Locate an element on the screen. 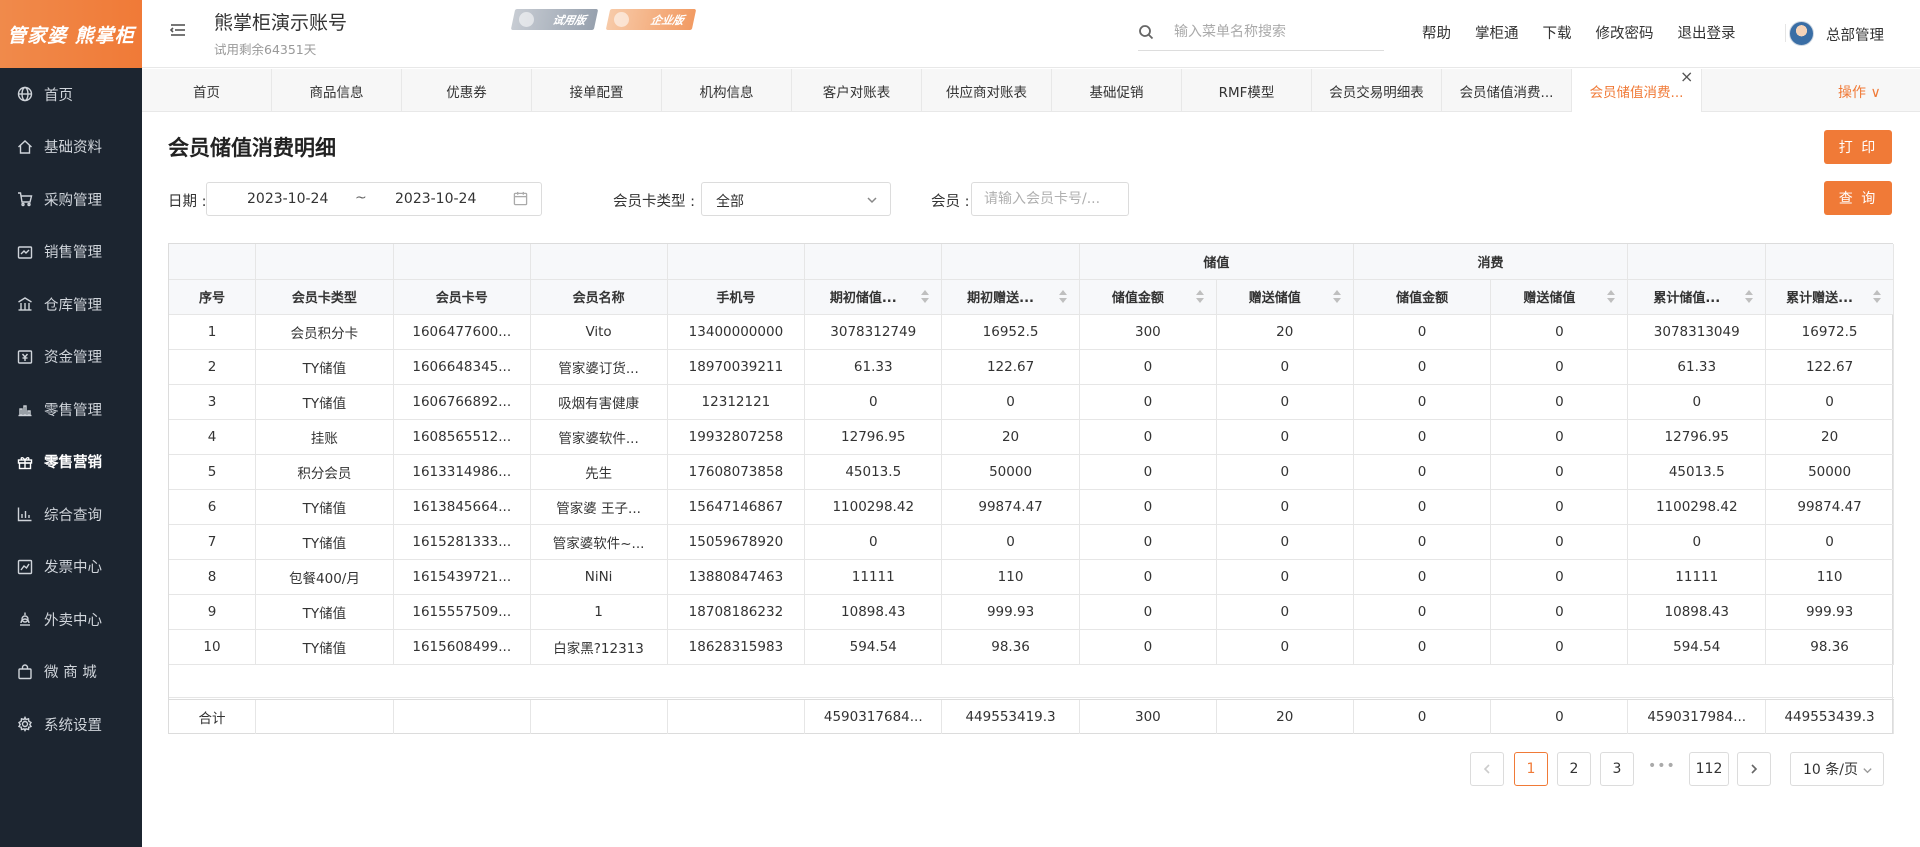 This screenshot has height=847, width=1920. header-link: 下载 is located at coordinates (1557, 32).